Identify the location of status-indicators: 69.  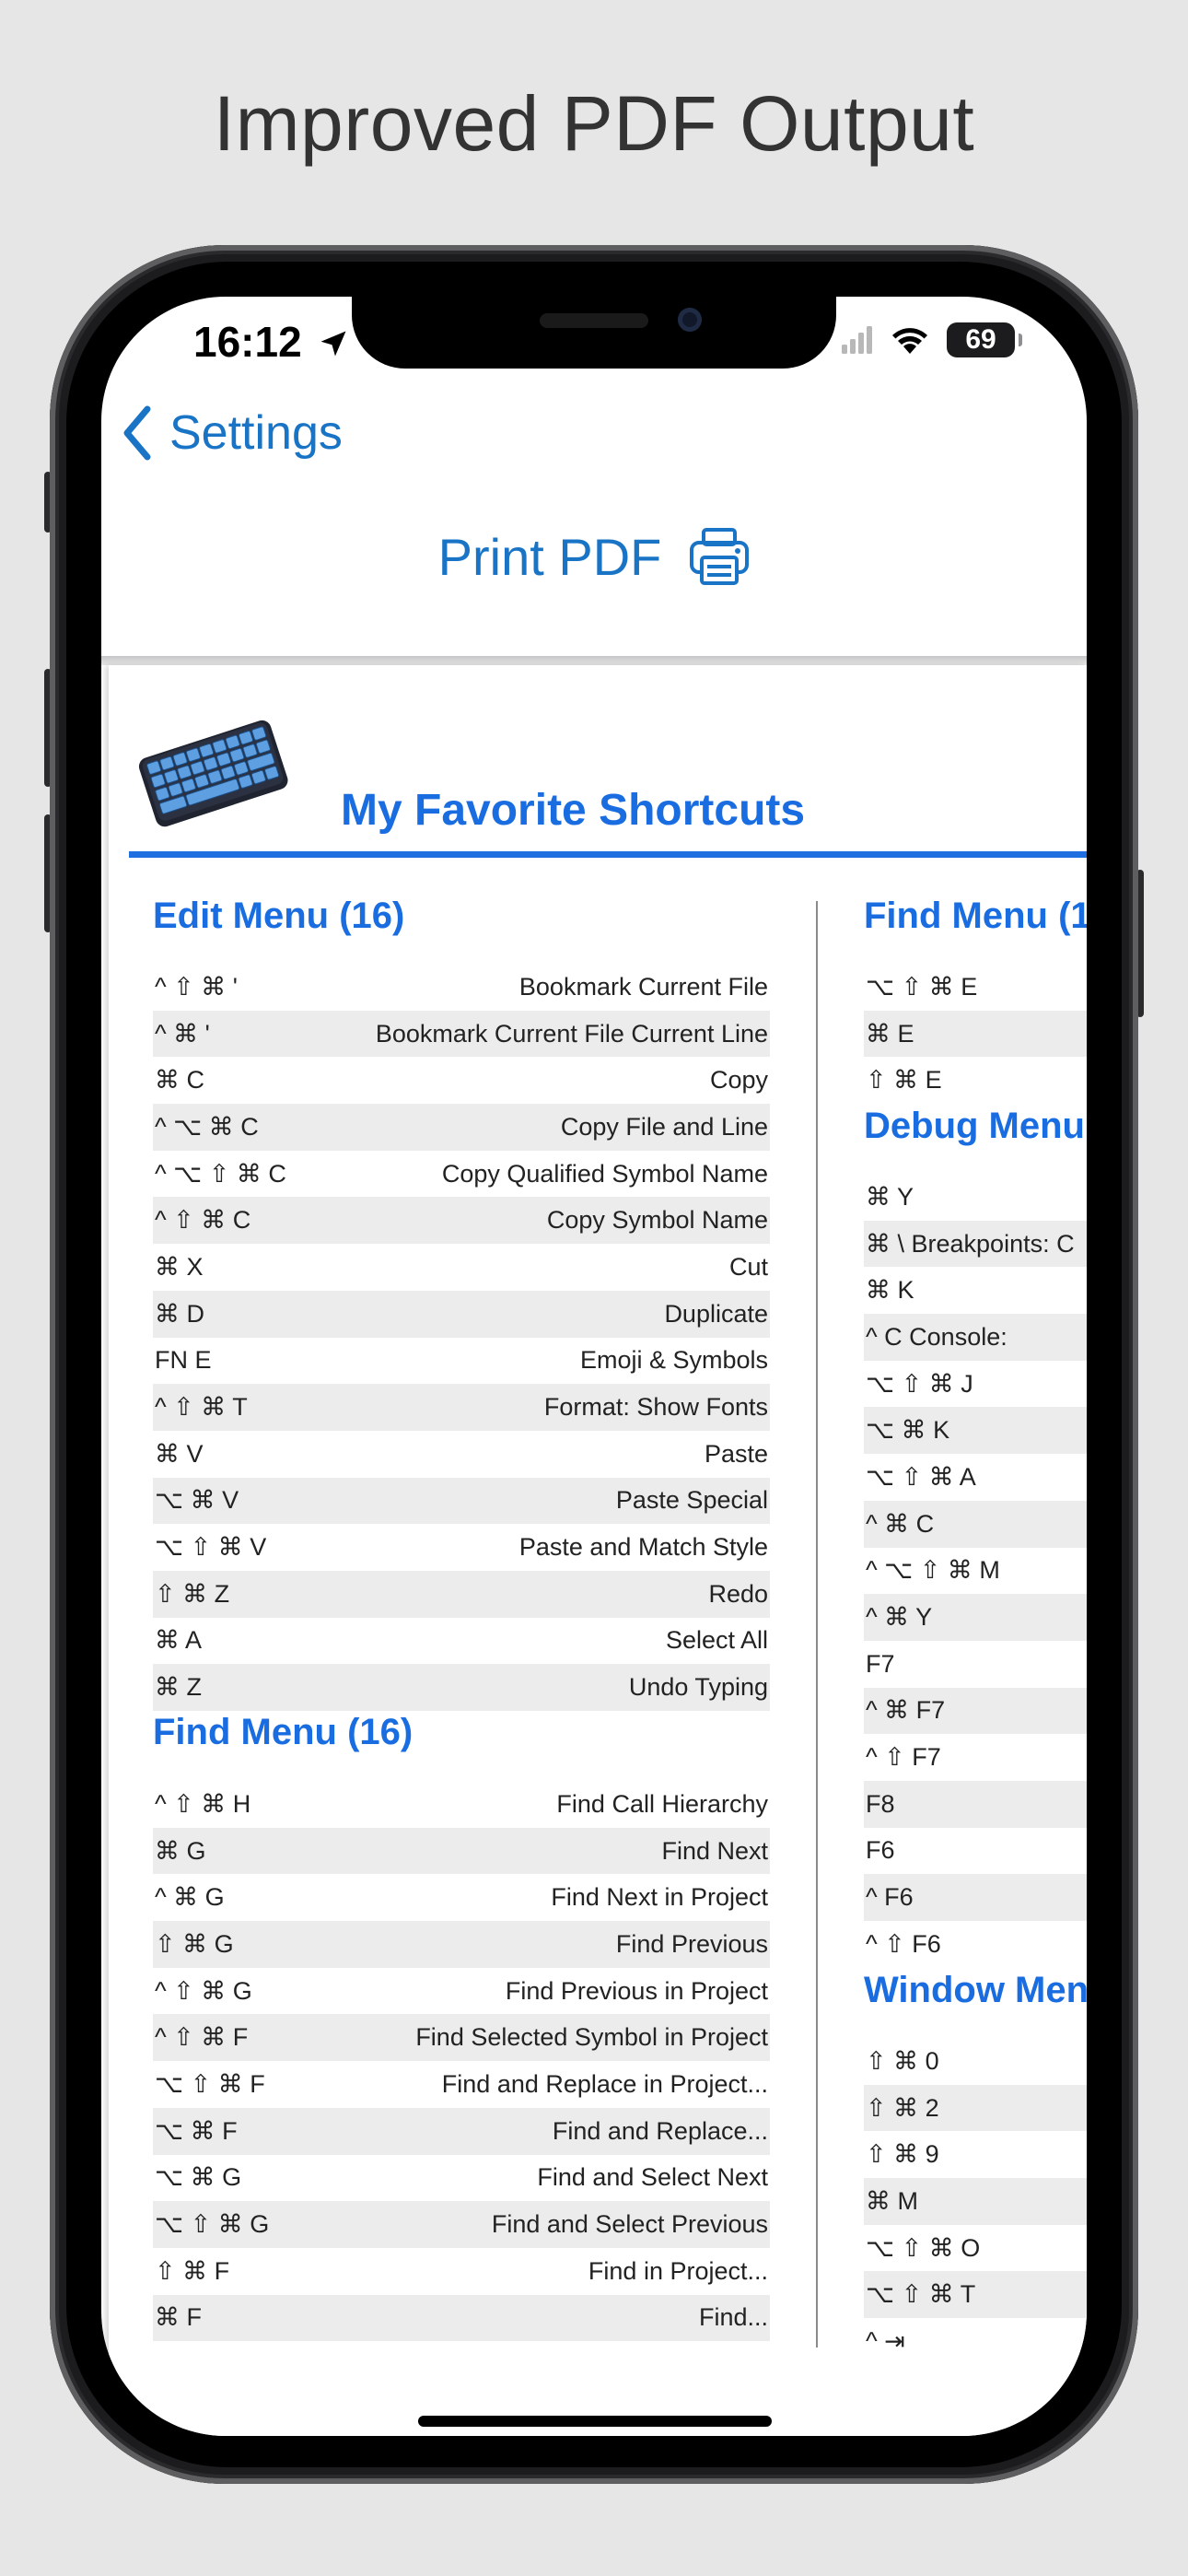
(932, 339).